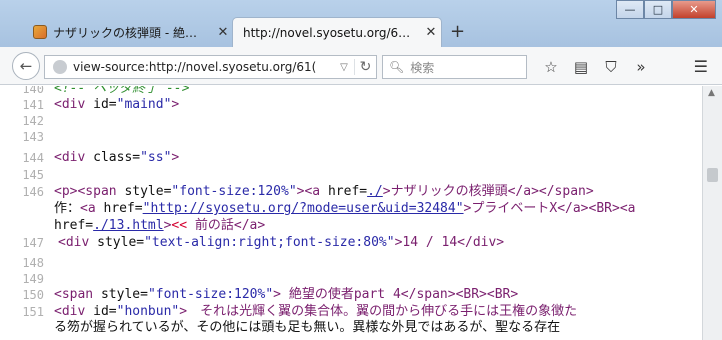  What do you see at coordinates (658, 9) in the screenshot?
I see `maximize-button: □` at bounding box center [658, 9].